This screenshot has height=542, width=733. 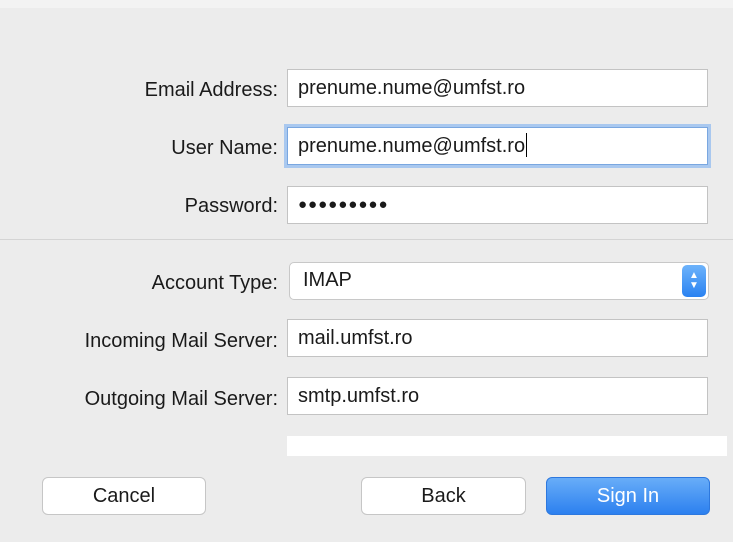 I want to click on cancel-button: Cancel, so click(x=124, y=496).